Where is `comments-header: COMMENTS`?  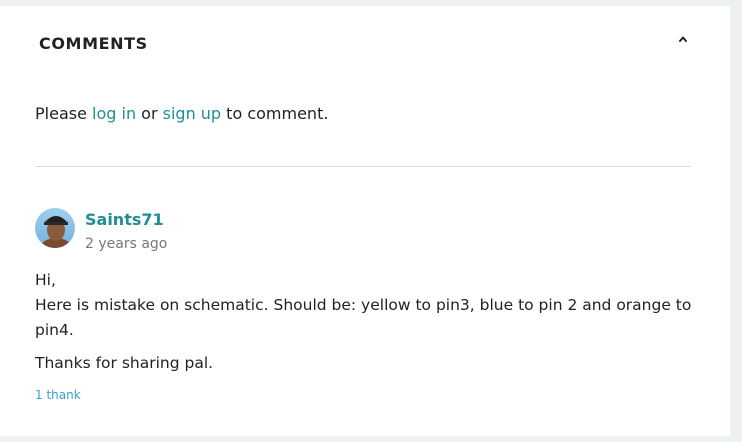
comments-header: COMMENTS is located at coordinates (364, 48).